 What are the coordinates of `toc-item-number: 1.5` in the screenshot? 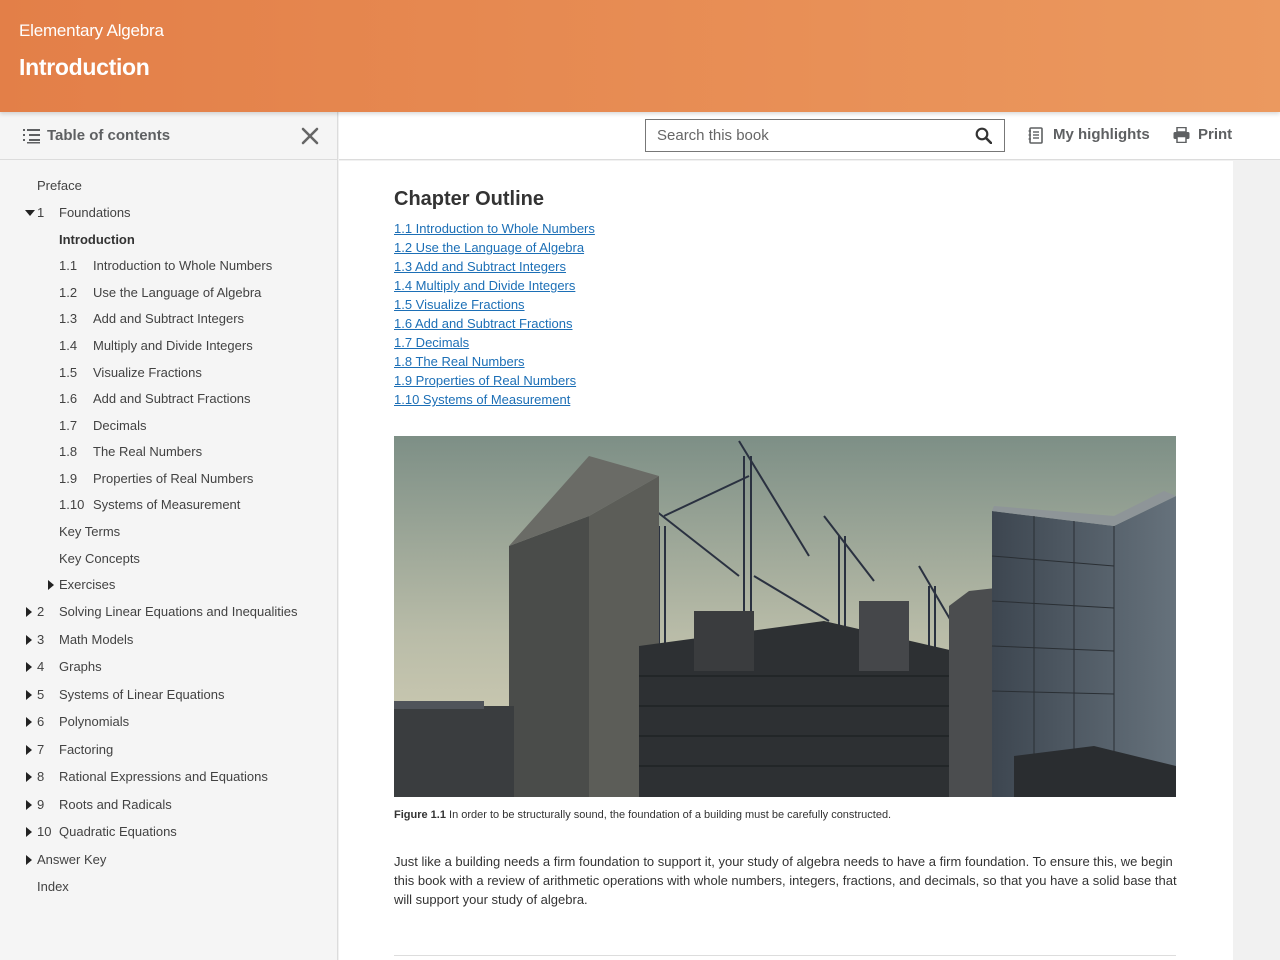 It's located at (68, 372).